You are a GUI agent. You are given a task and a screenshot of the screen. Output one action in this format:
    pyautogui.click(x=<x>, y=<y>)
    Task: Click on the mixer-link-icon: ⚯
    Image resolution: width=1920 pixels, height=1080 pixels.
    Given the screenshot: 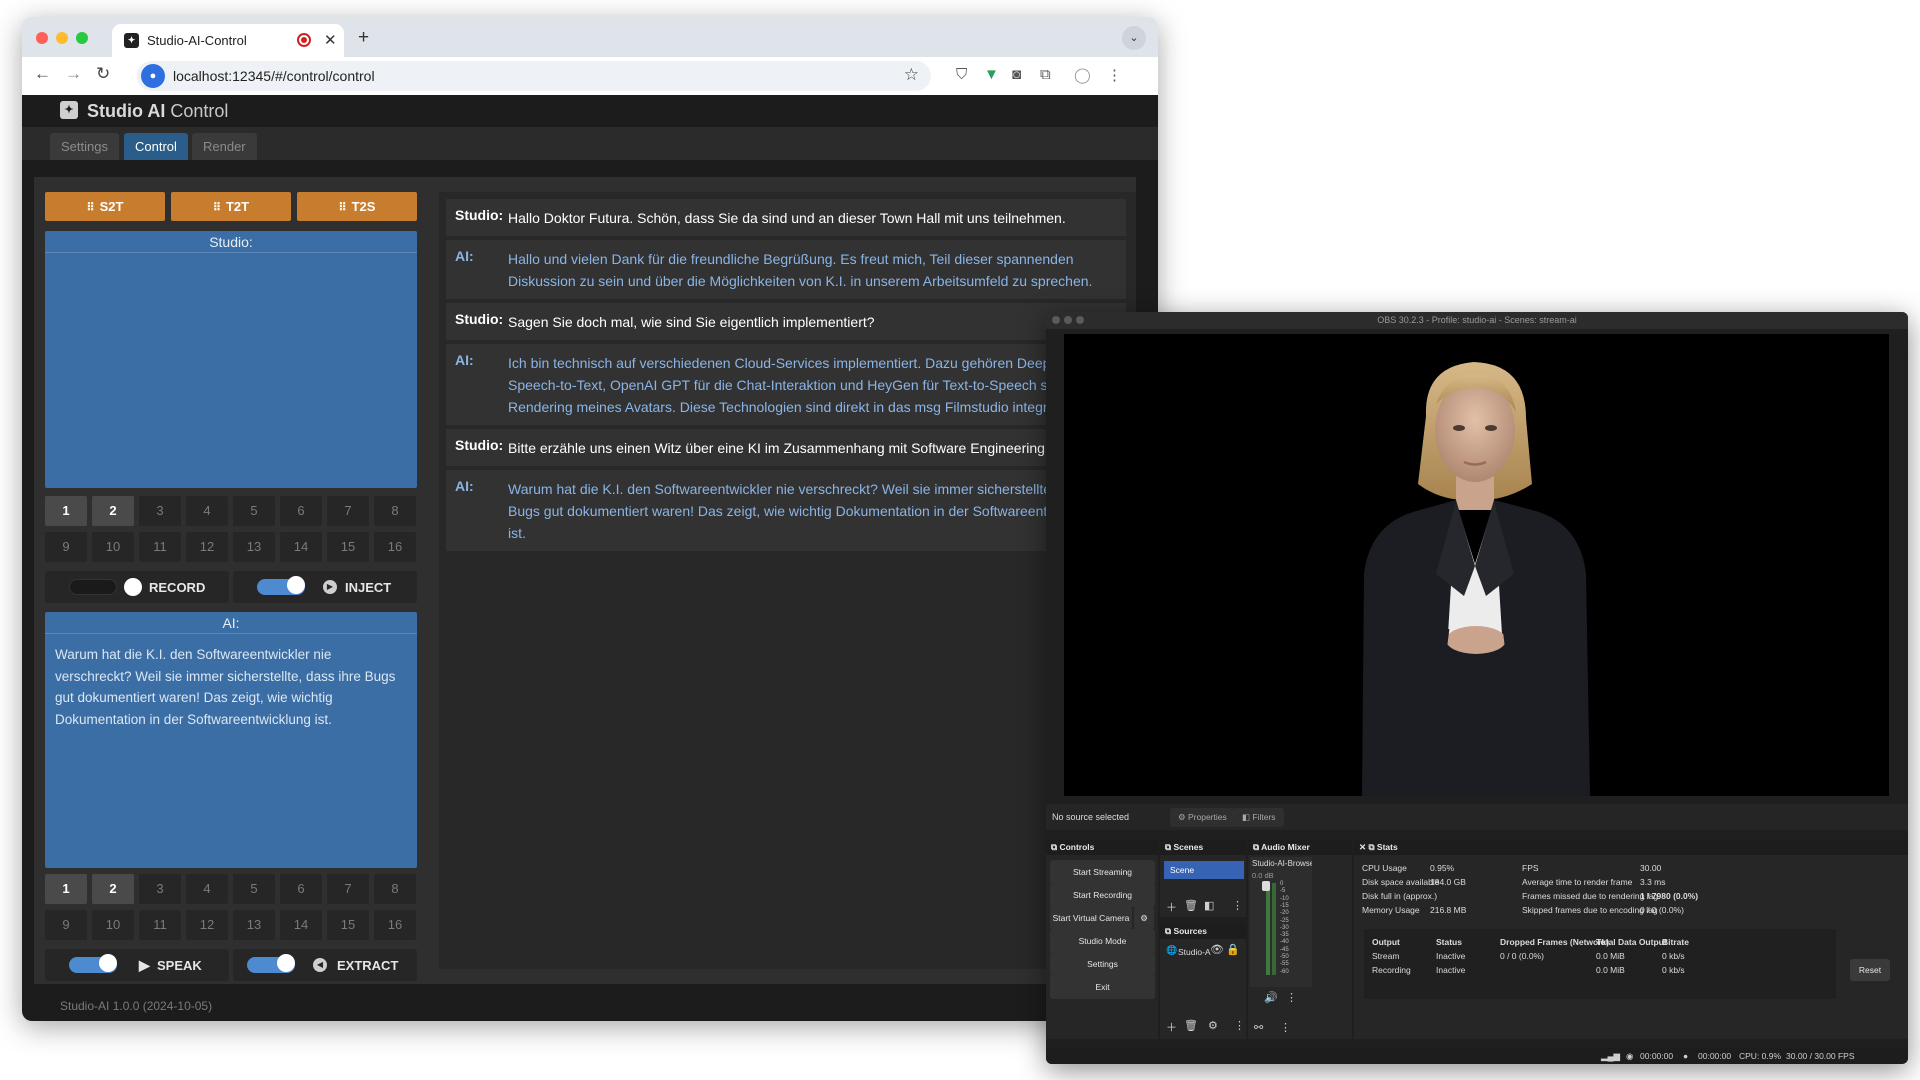 What is the action you would take?
    pyautogui.click(x=1258, y=1027)
    